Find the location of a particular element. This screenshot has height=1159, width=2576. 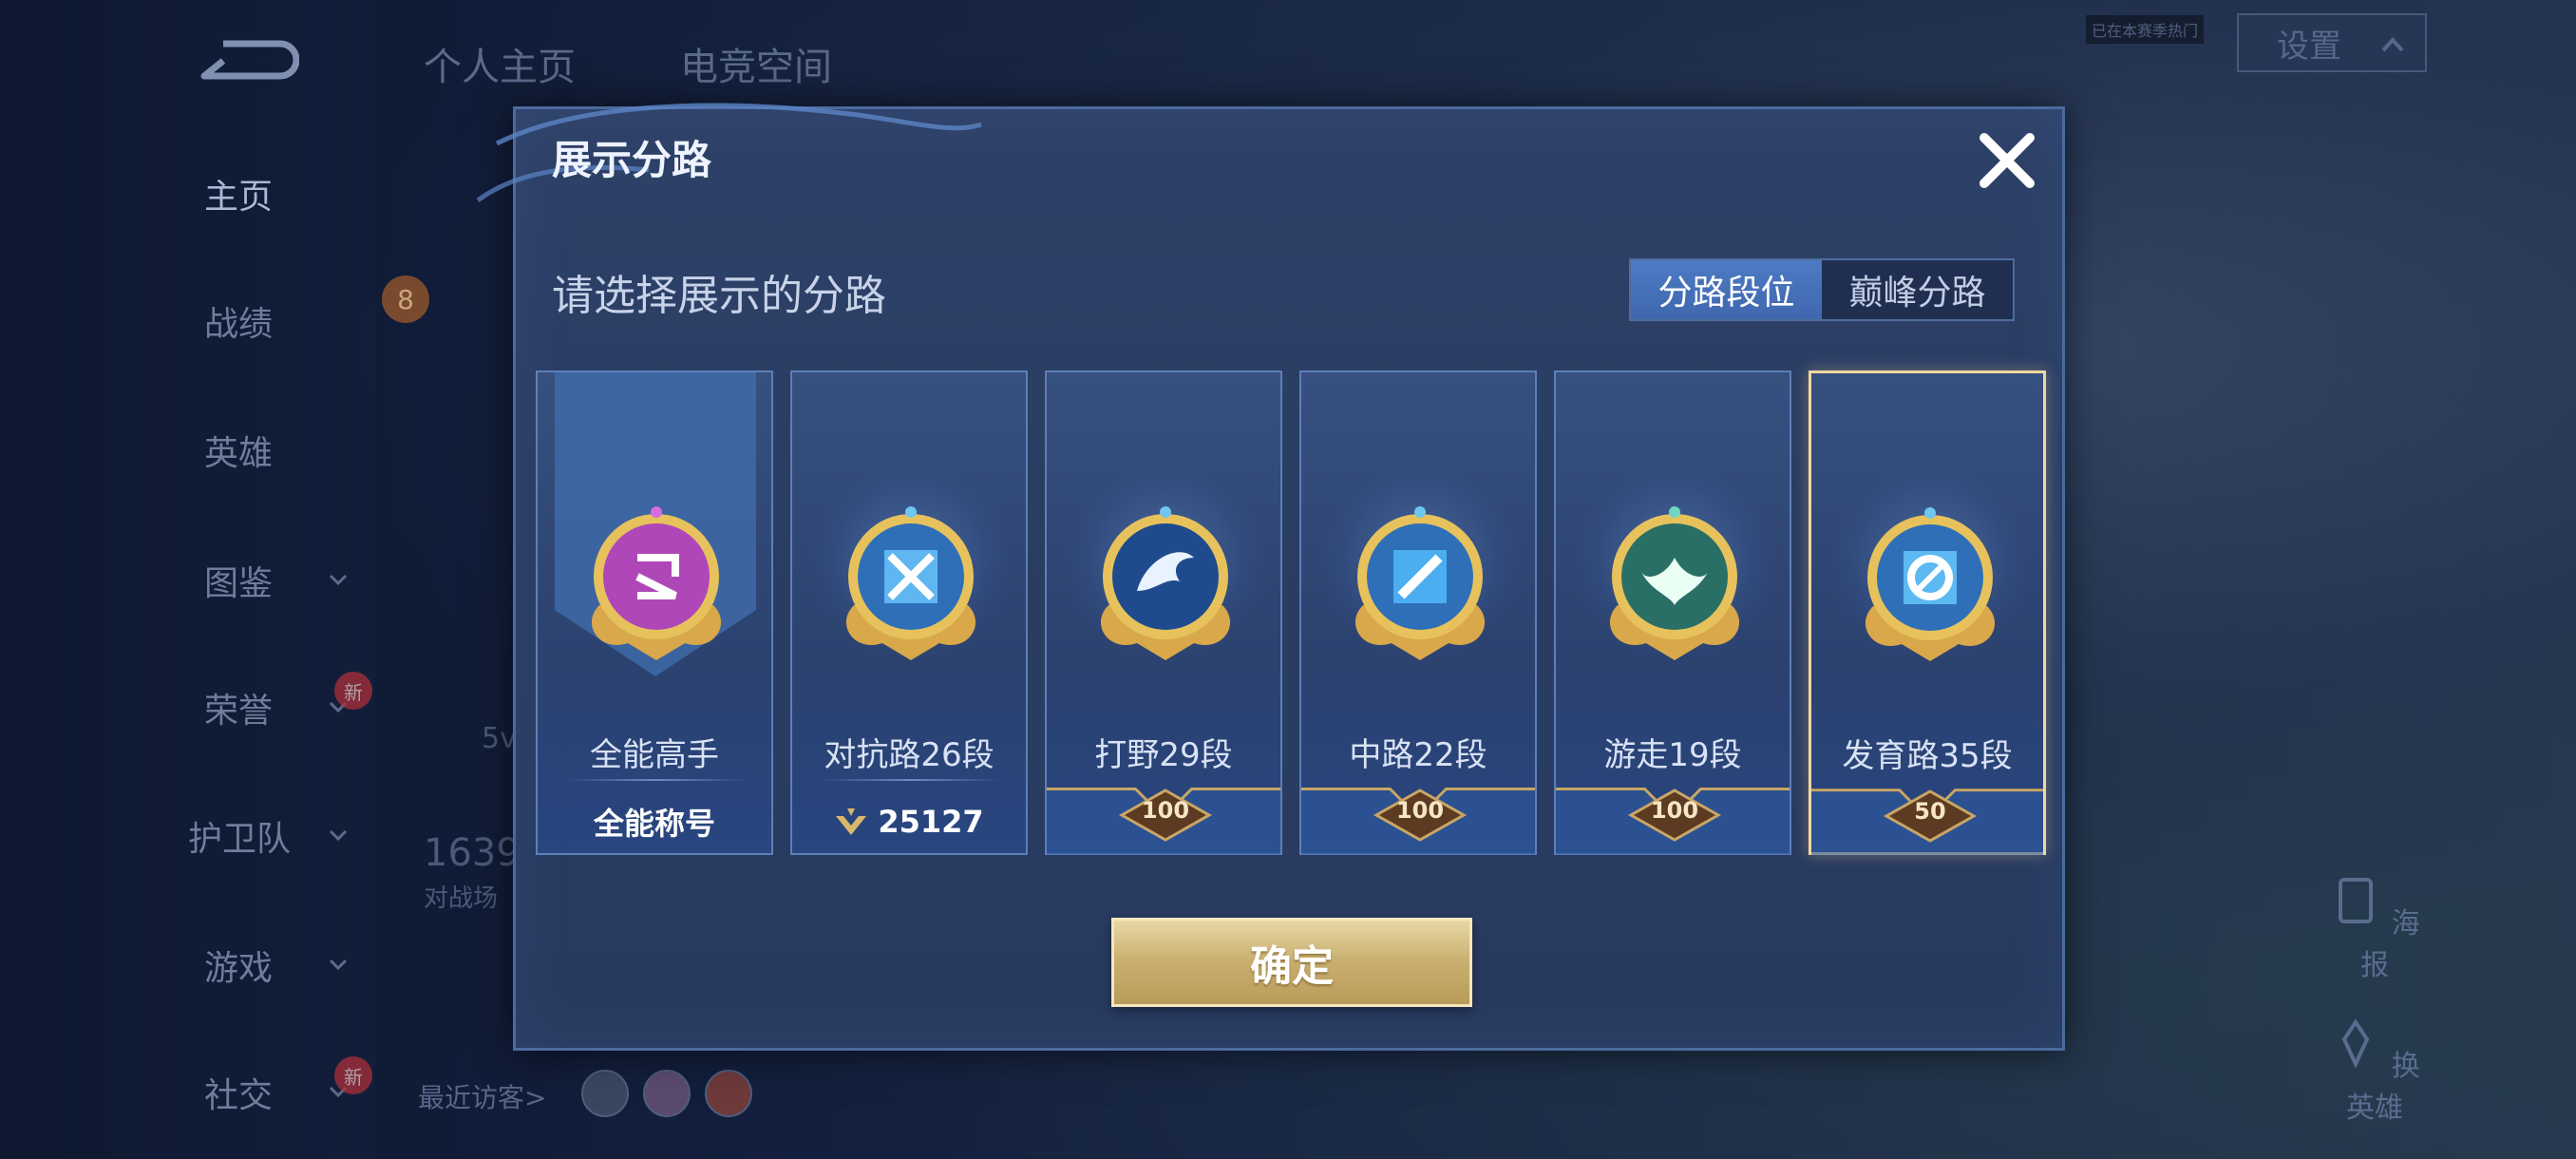

peak-points-value: 25127 is located at coordinates (931, 822).